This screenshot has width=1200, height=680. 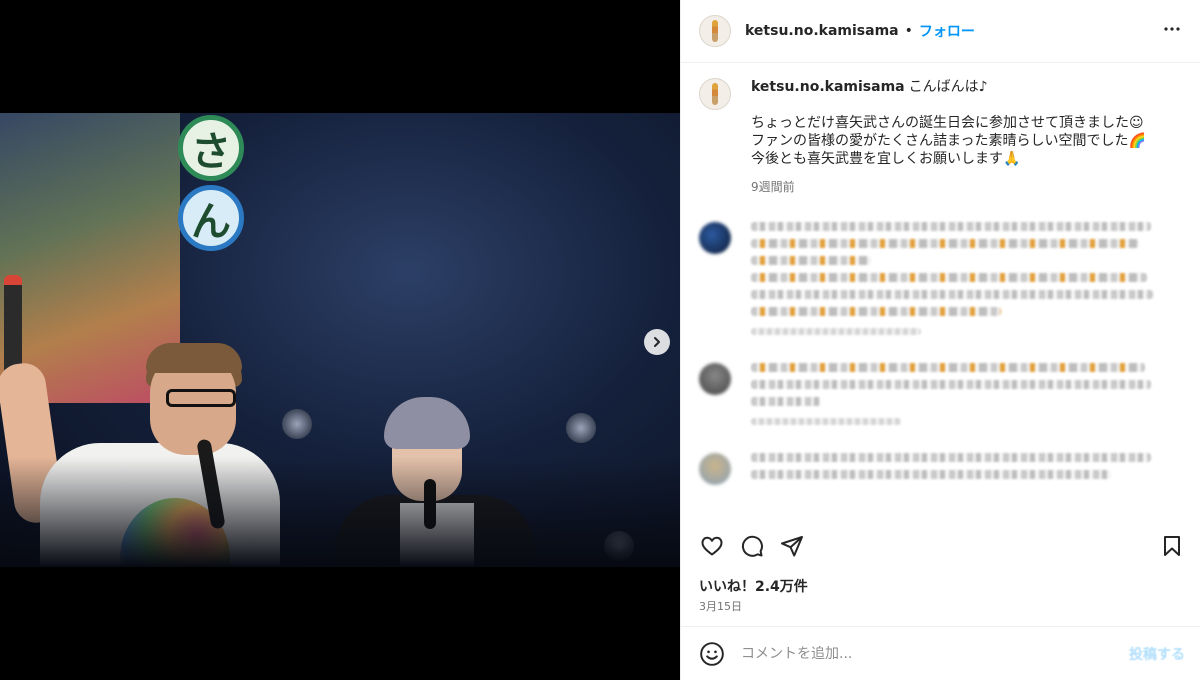 I want to click on heart-icon, so click(x=712, y=546).